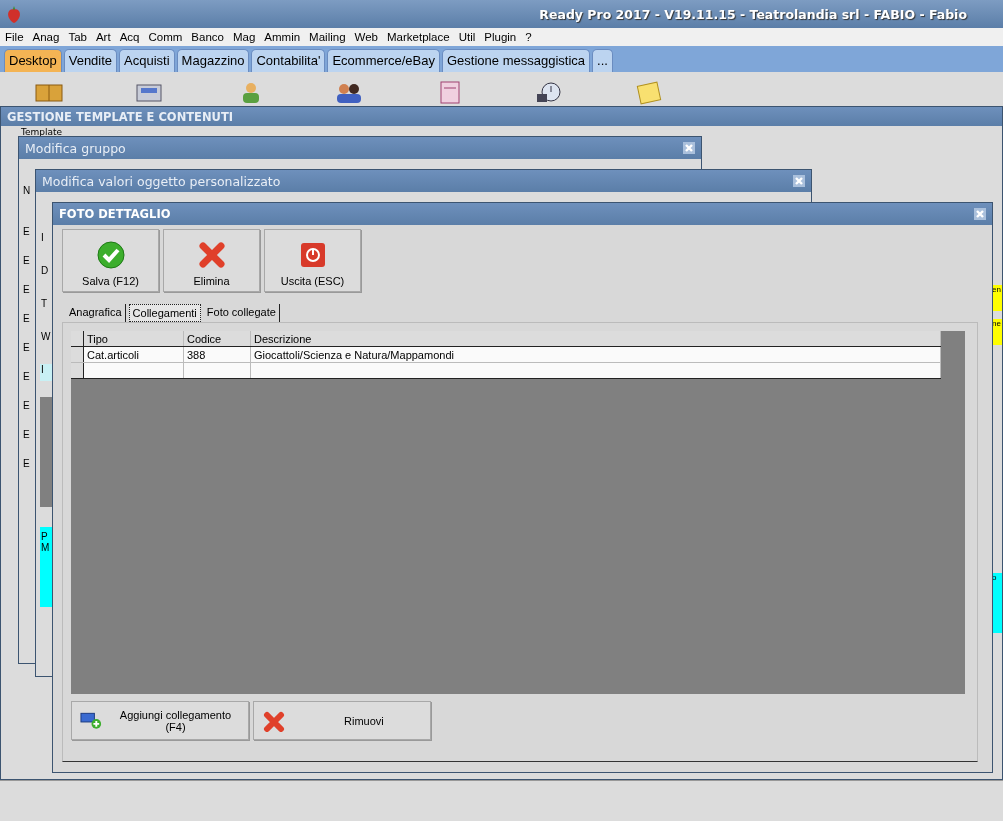 This screenshot has width=1003, height=821. Describe the element at coordinates (27, 190) in the screenshot. I see `field-label: N` at that location.